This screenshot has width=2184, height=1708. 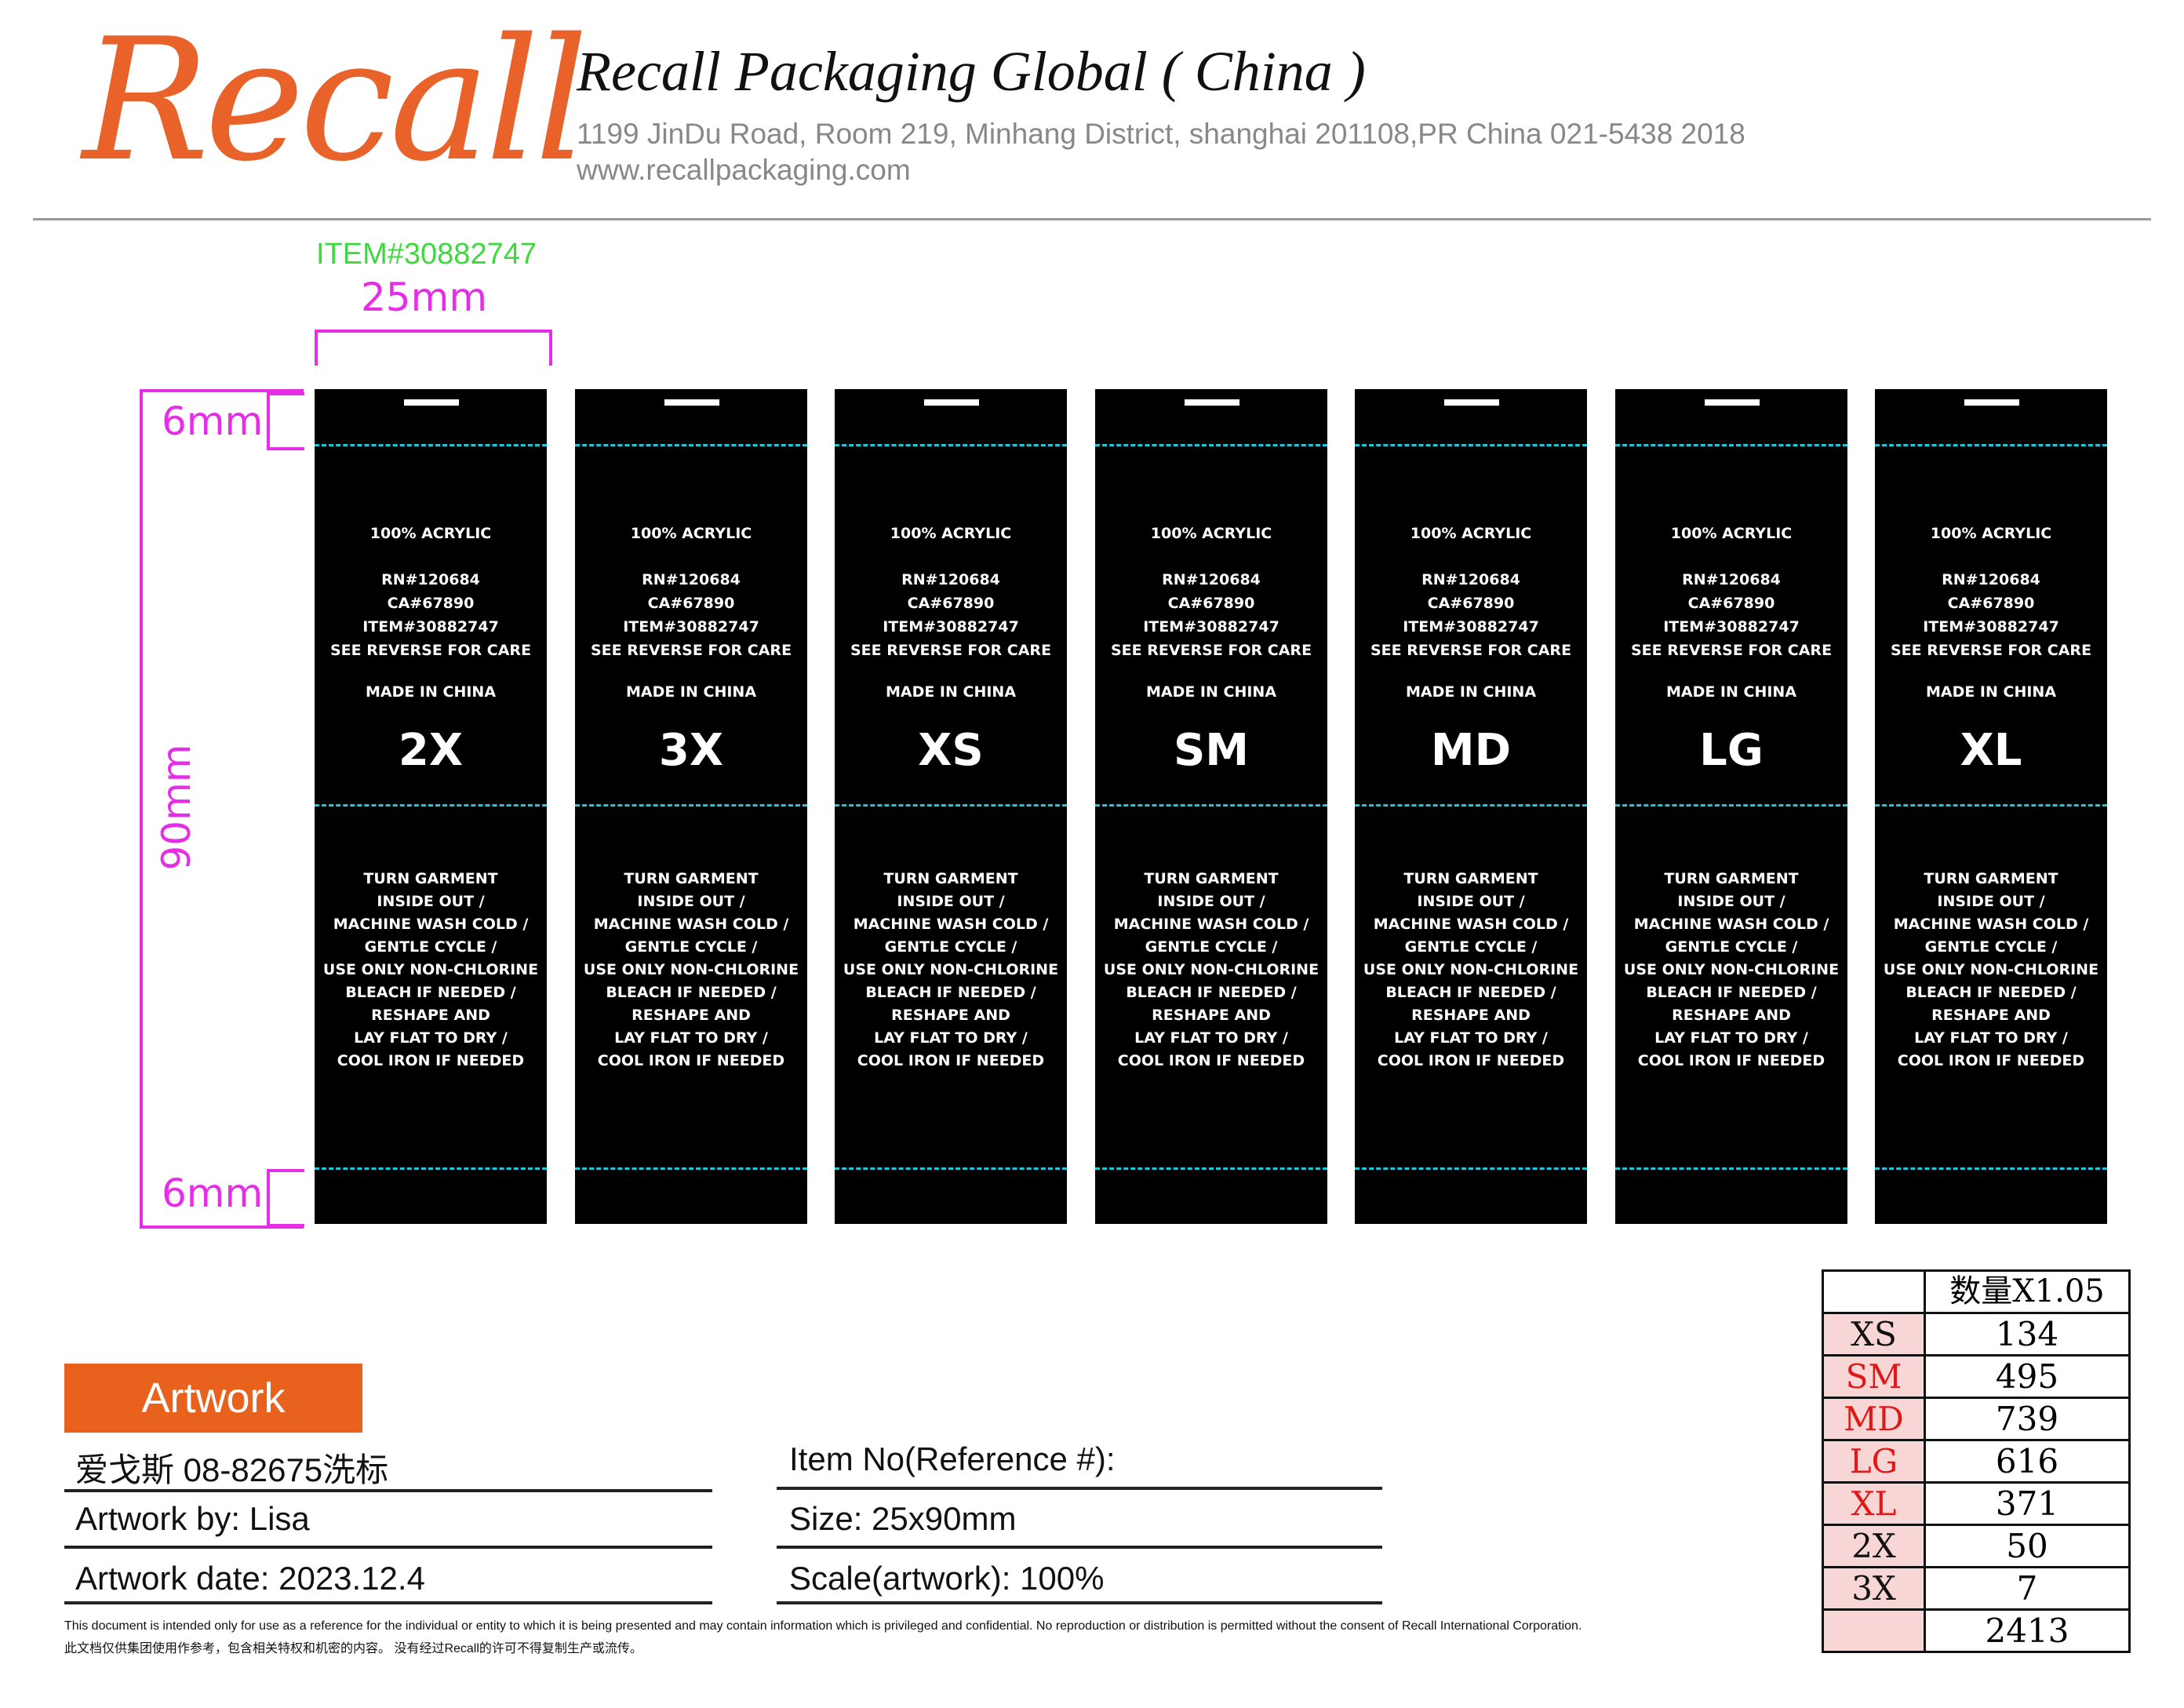 What do you see at coordinates (285, 1198) in the screenshot?
I see `bottom-gap-bracket` at bounding box center [285, 1198].